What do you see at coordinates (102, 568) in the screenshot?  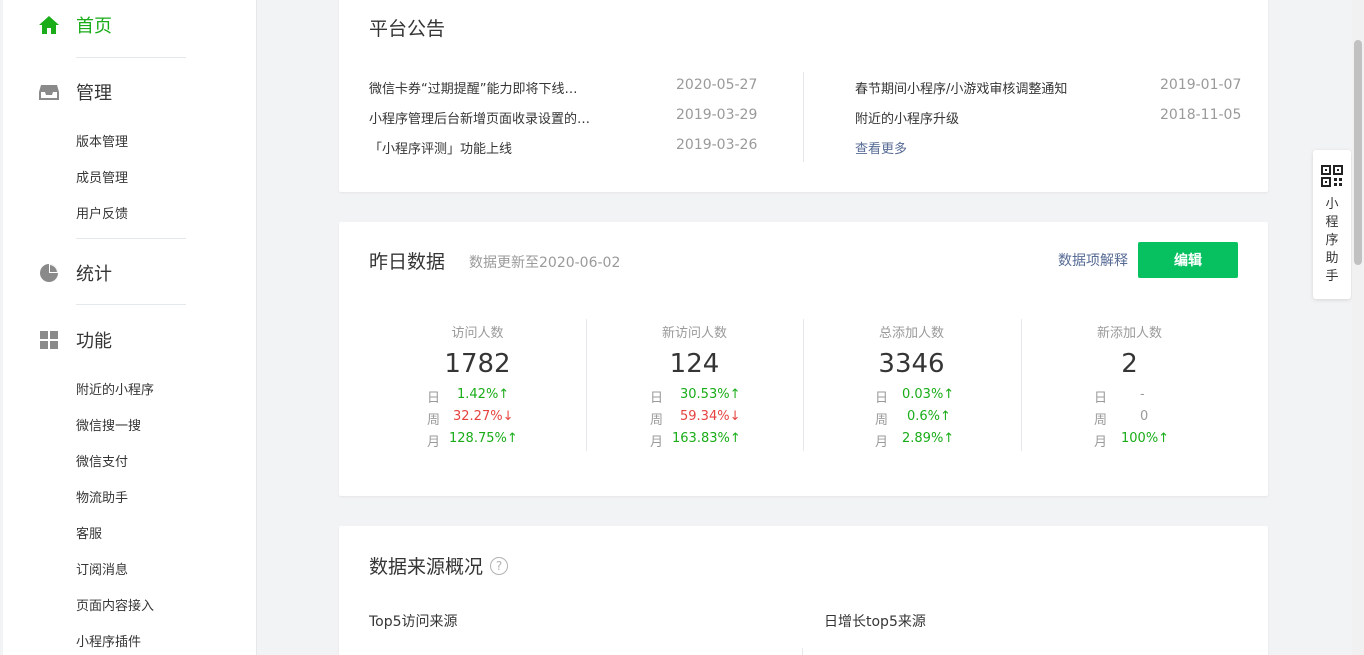 I see `sidebar-item-subscribe: 订阅消息` at bounding box center [102, 568].